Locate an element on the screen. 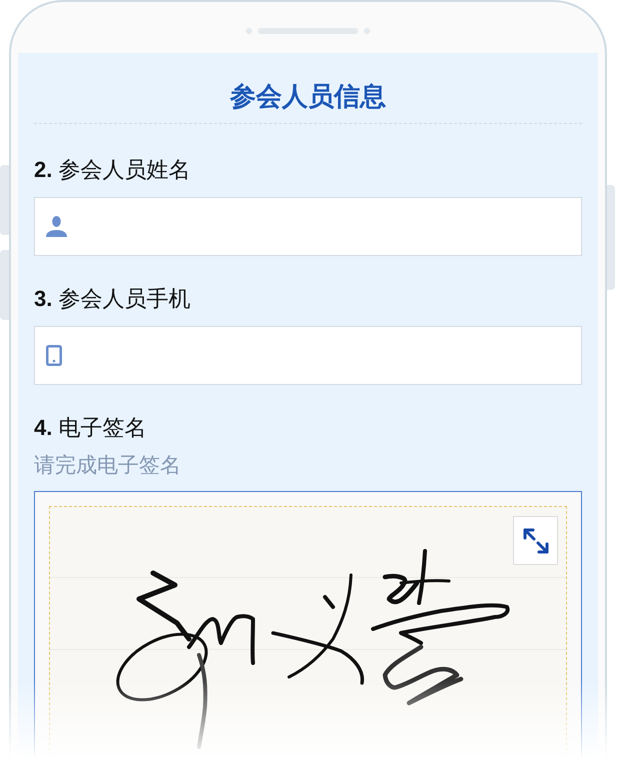  field-label: 3. 参会人员手机 is located at coordinates (113, 299).